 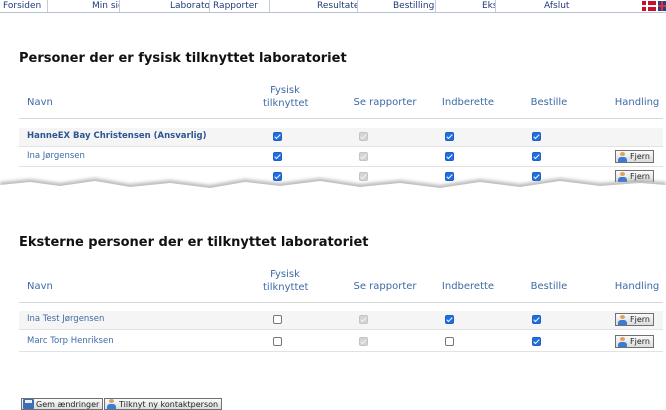 I want to click on person-name: HanneEX Bay Christensen (Ansvarlig), so click(x=117, y=136).